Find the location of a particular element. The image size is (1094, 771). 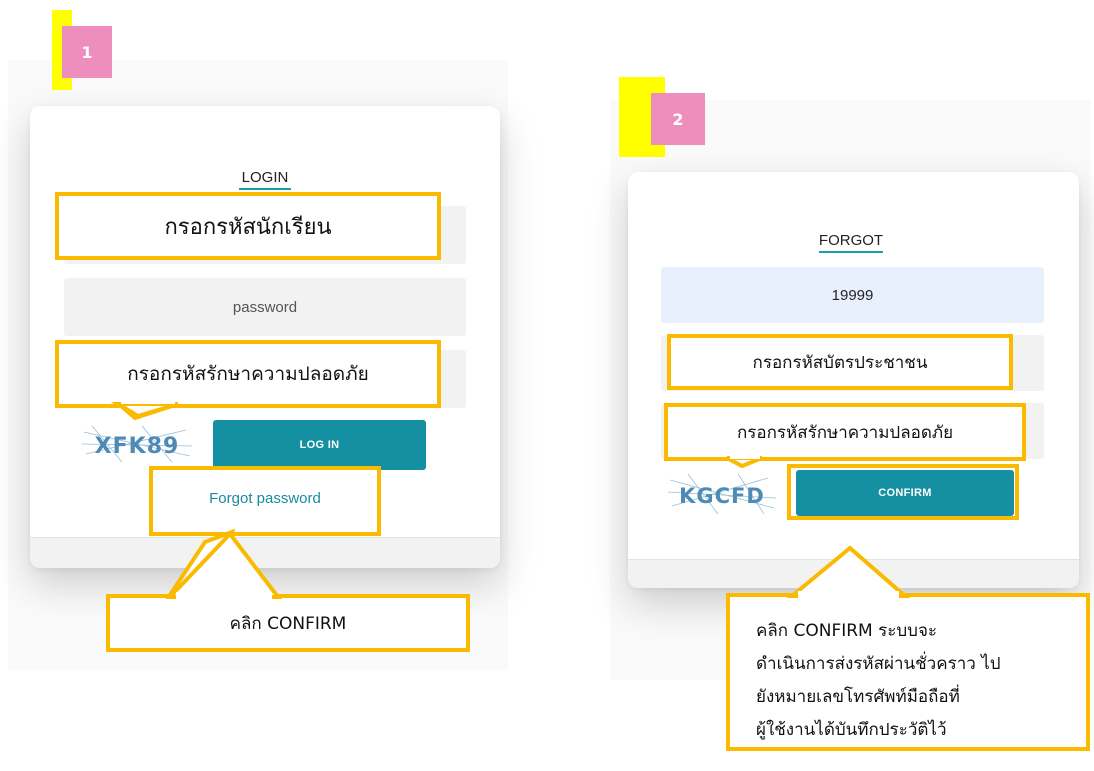

step2-note-pointer-svg is located at coordinates (848, 572).